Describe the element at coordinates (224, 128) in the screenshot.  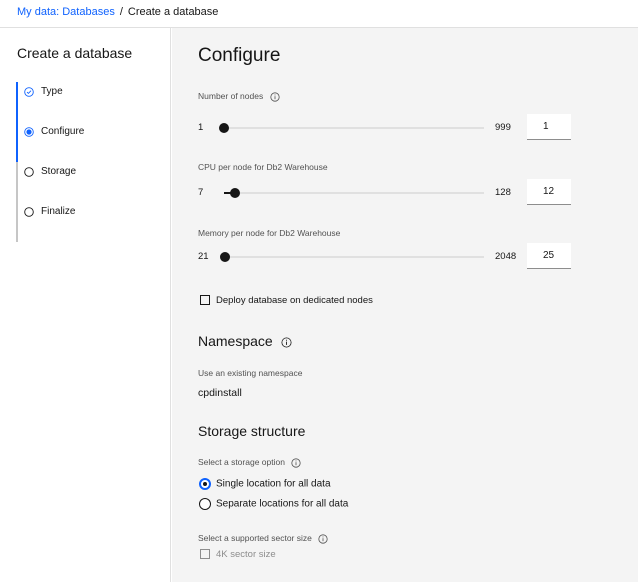
I see `nodes-slider-thumb` at that location.